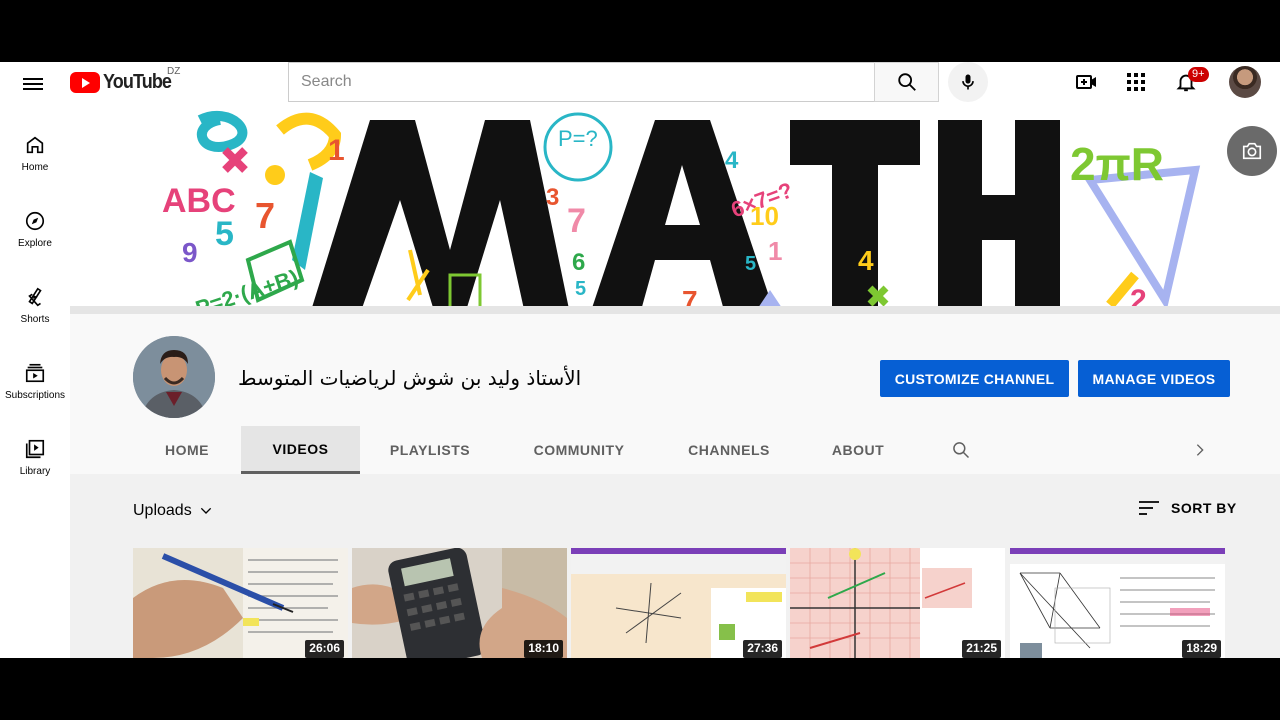 The width and height of the screenshot is (1280, 720). I want to click on video-thumbnail: 27:36, so click(678, 603).